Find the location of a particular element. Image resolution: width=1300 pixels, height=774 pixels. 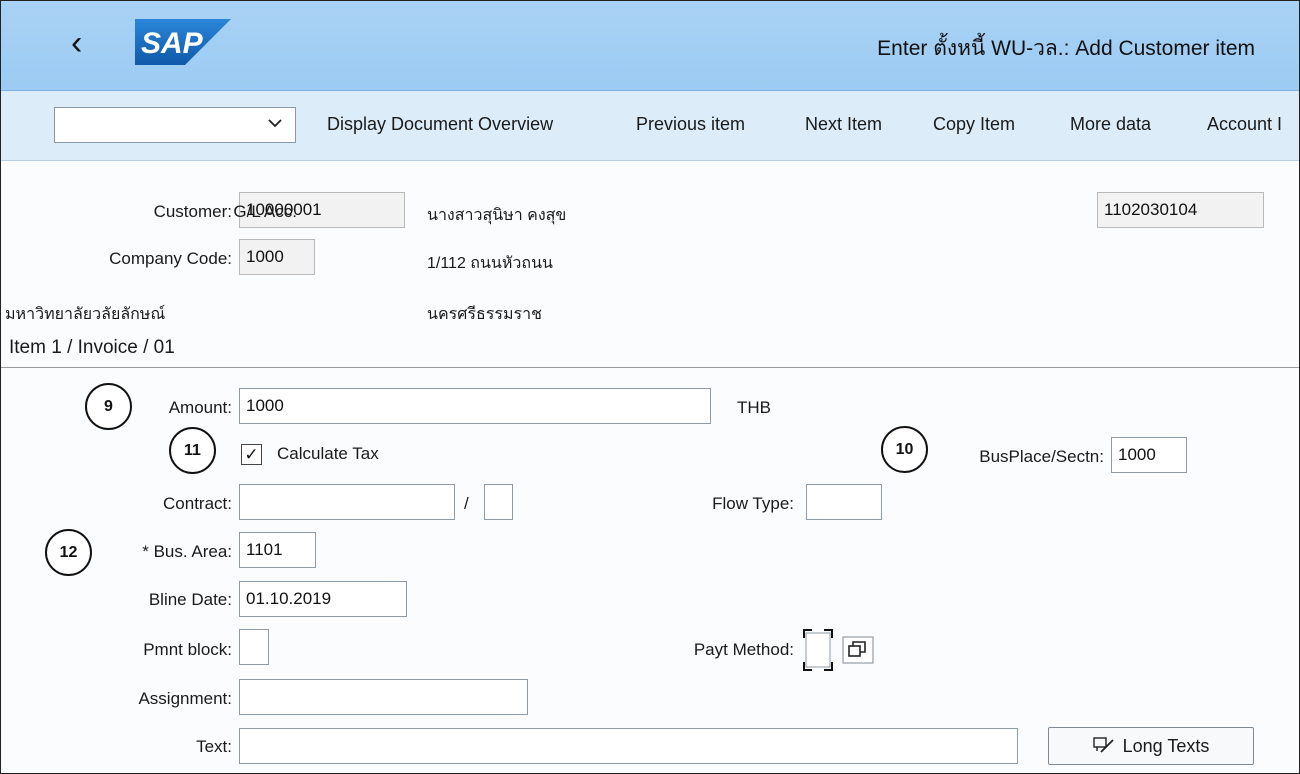

required-asterisk: * is located at coordinates (145, 551).